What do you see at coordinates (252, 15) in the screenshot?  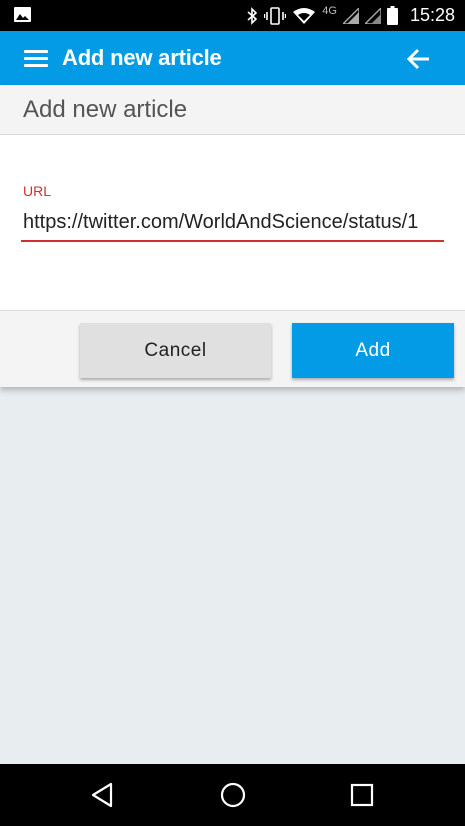 I see `bluetooth-icon` at bounding box center [252, 15].